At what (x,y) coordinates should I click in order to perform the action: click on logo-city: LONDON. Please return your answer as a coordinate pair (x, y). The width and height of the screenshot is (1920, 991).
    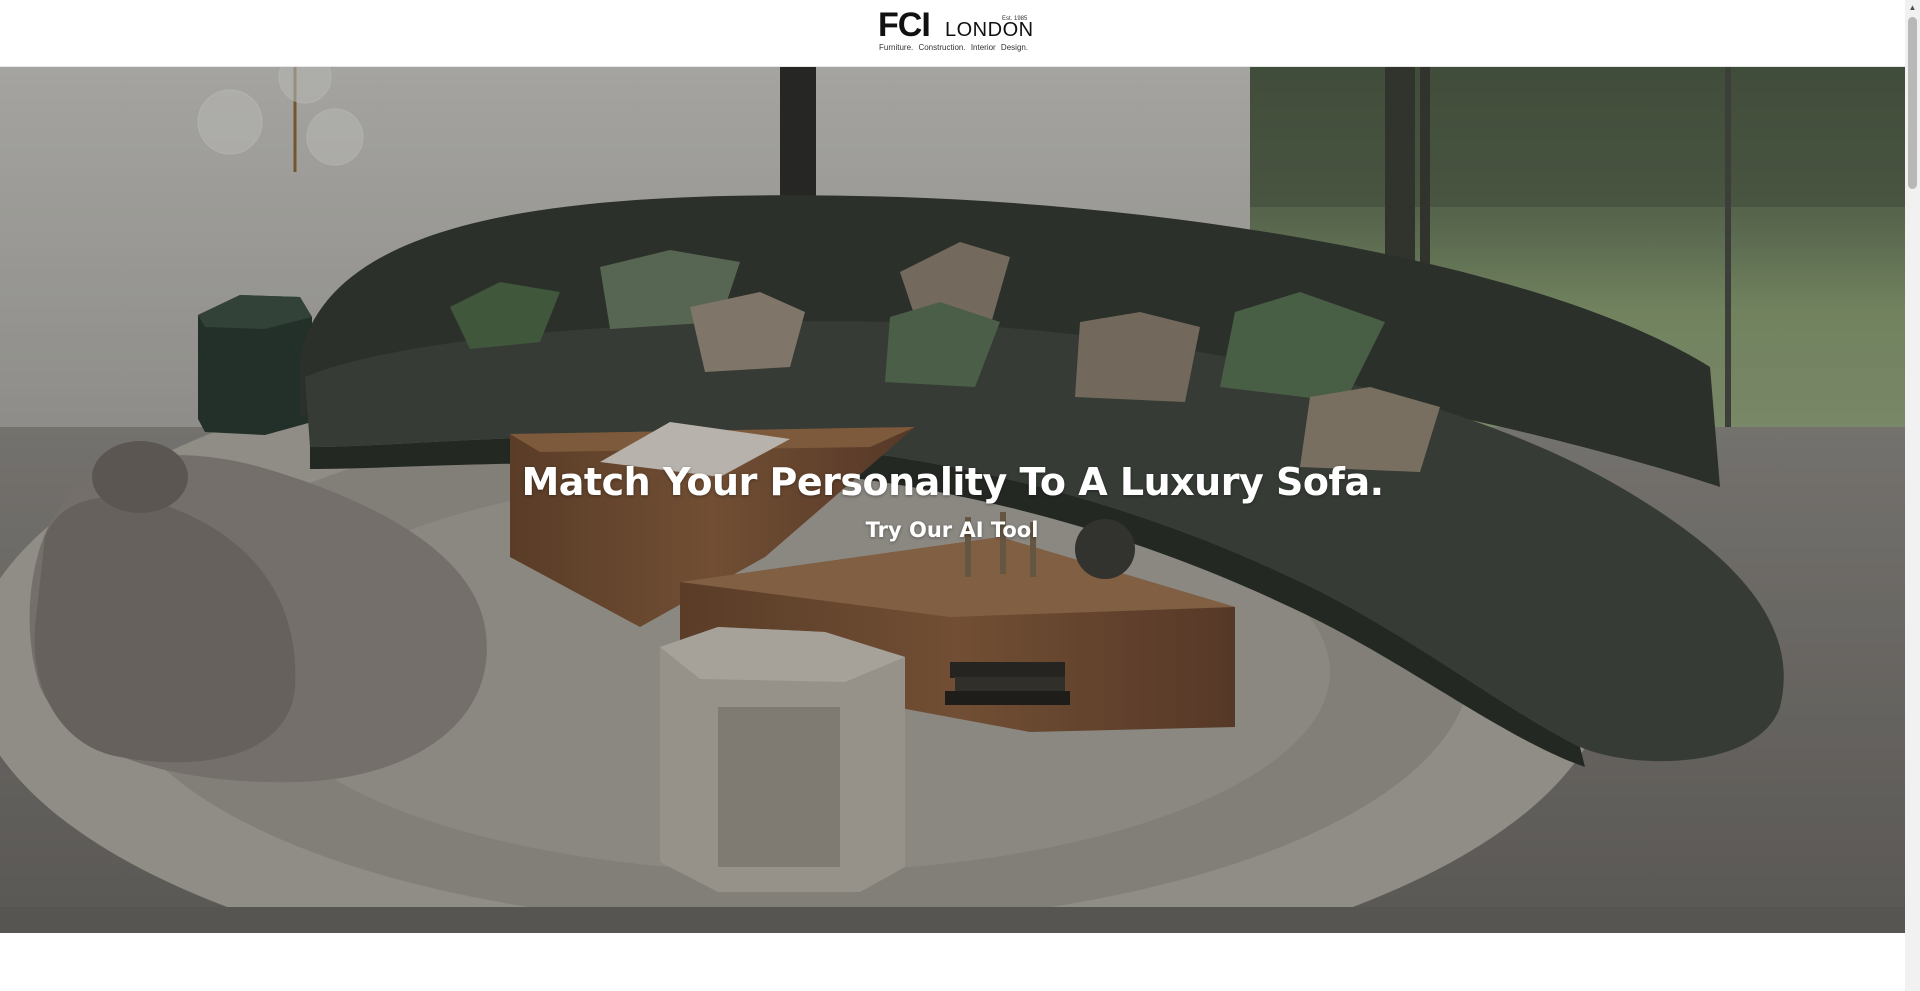
    Looking at the image, I should click on (989, 30).